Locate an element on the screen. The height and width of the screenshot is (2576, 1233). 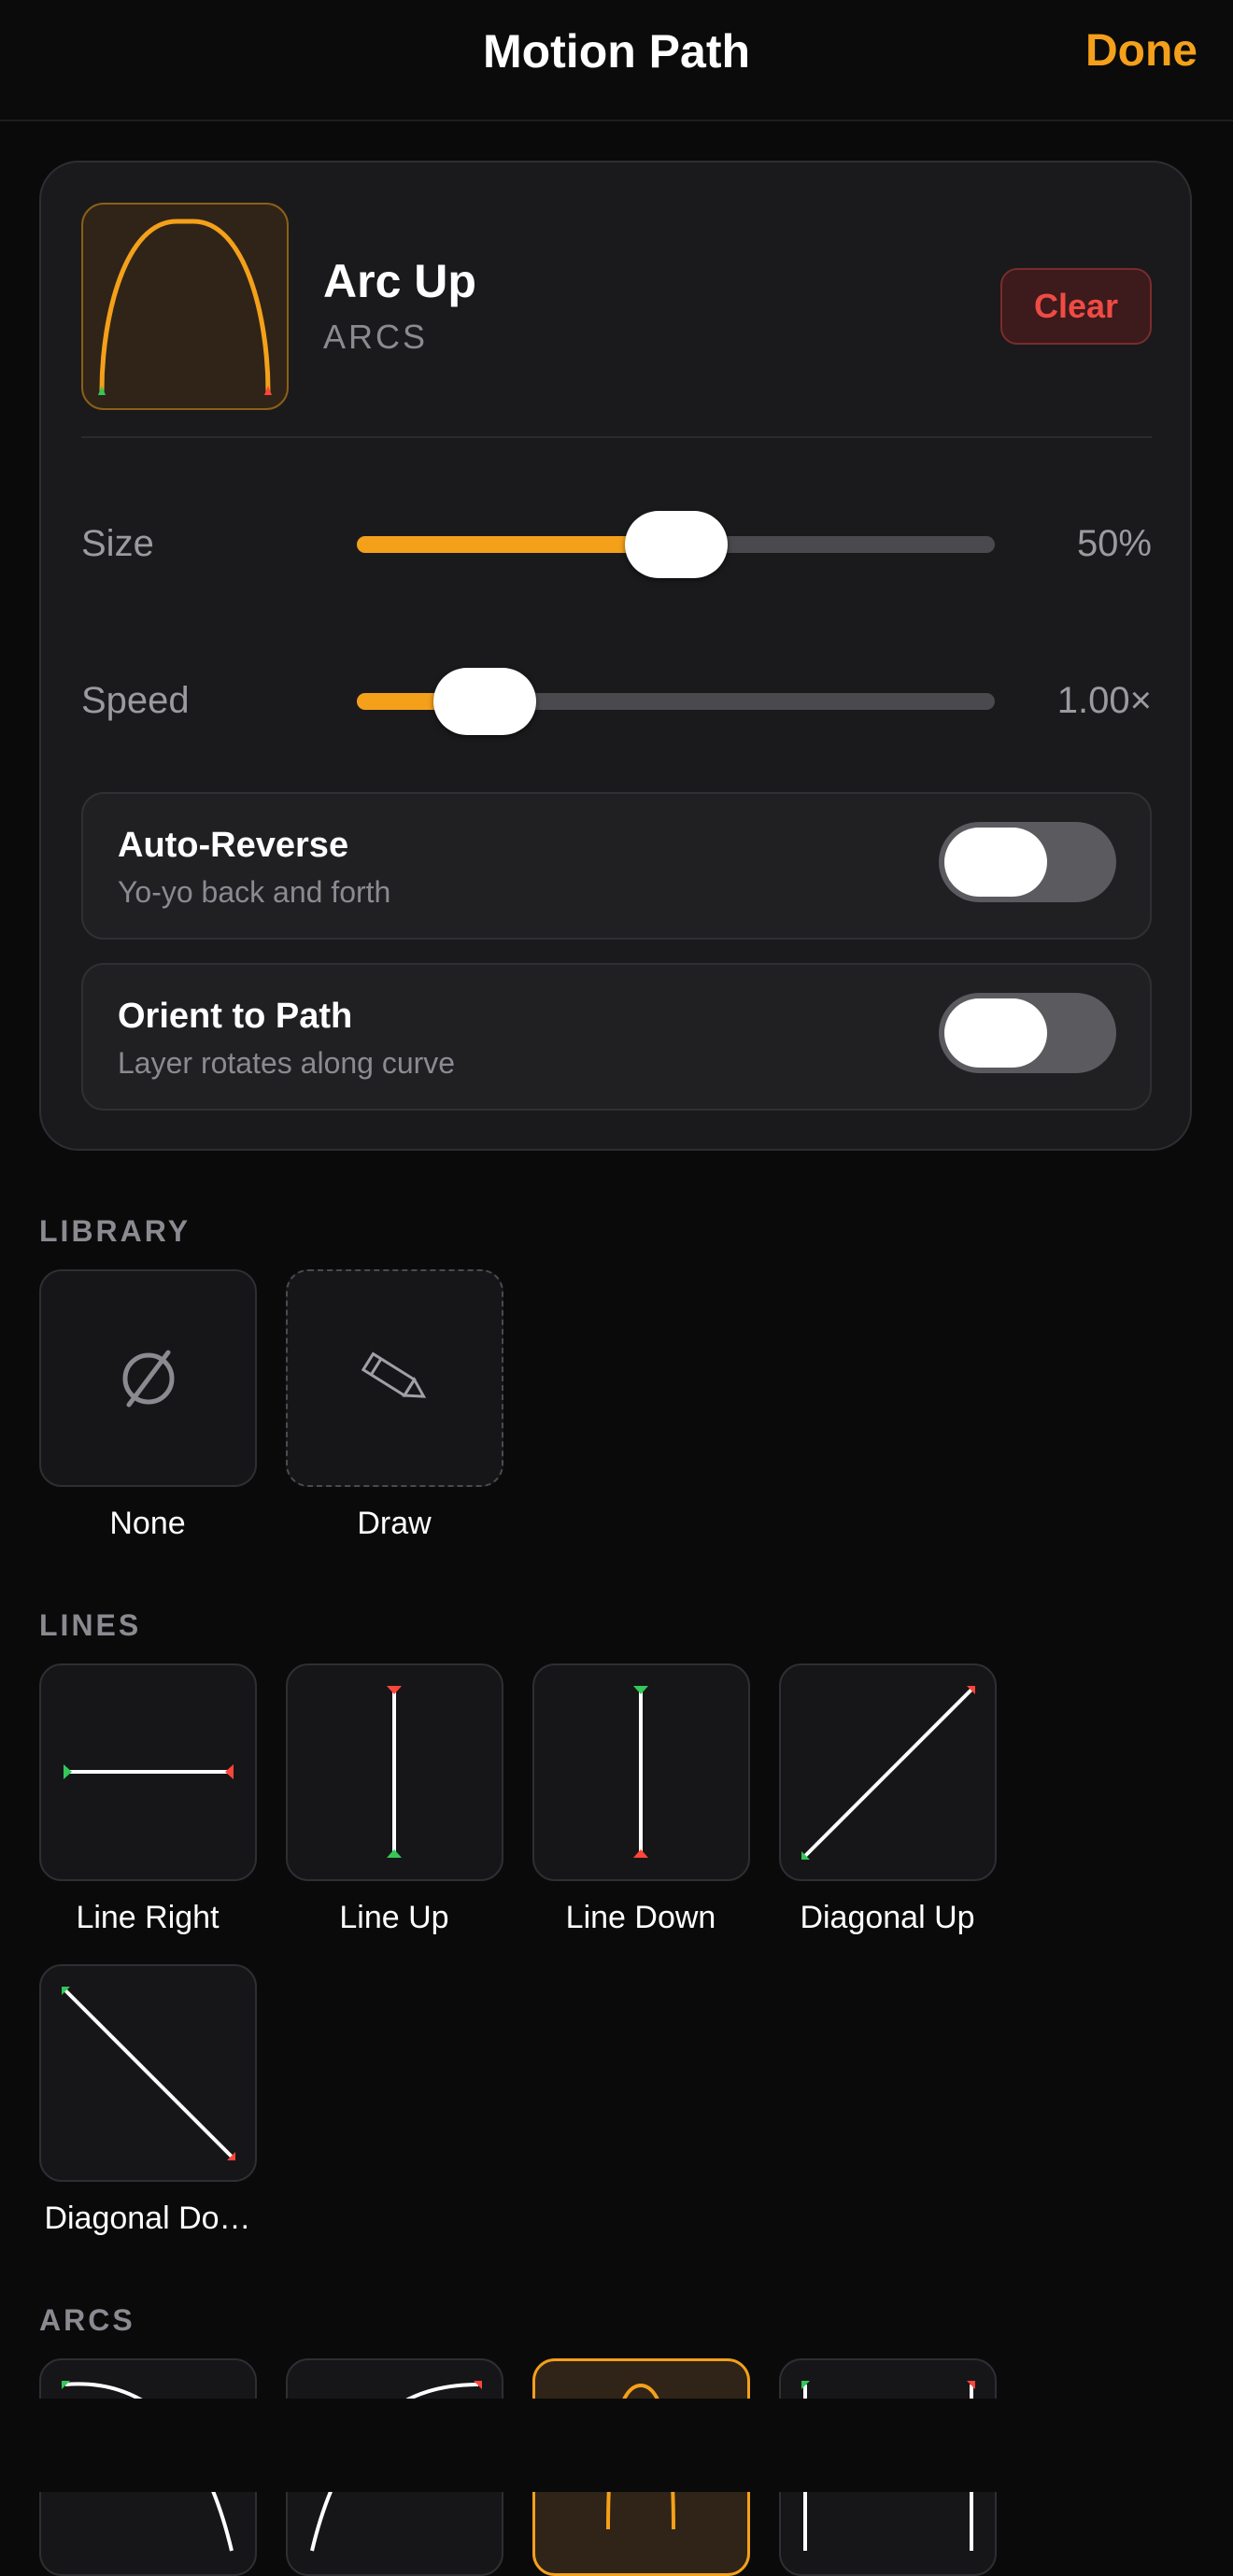
selected-path-preview is located at coordinates (185, 306).